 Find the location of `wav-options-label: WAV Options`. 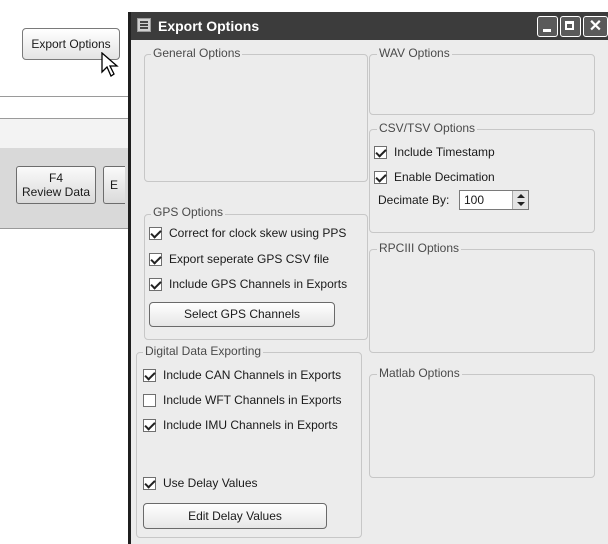

wav-options-label: WAV Options is located at coordinates (414, 53).